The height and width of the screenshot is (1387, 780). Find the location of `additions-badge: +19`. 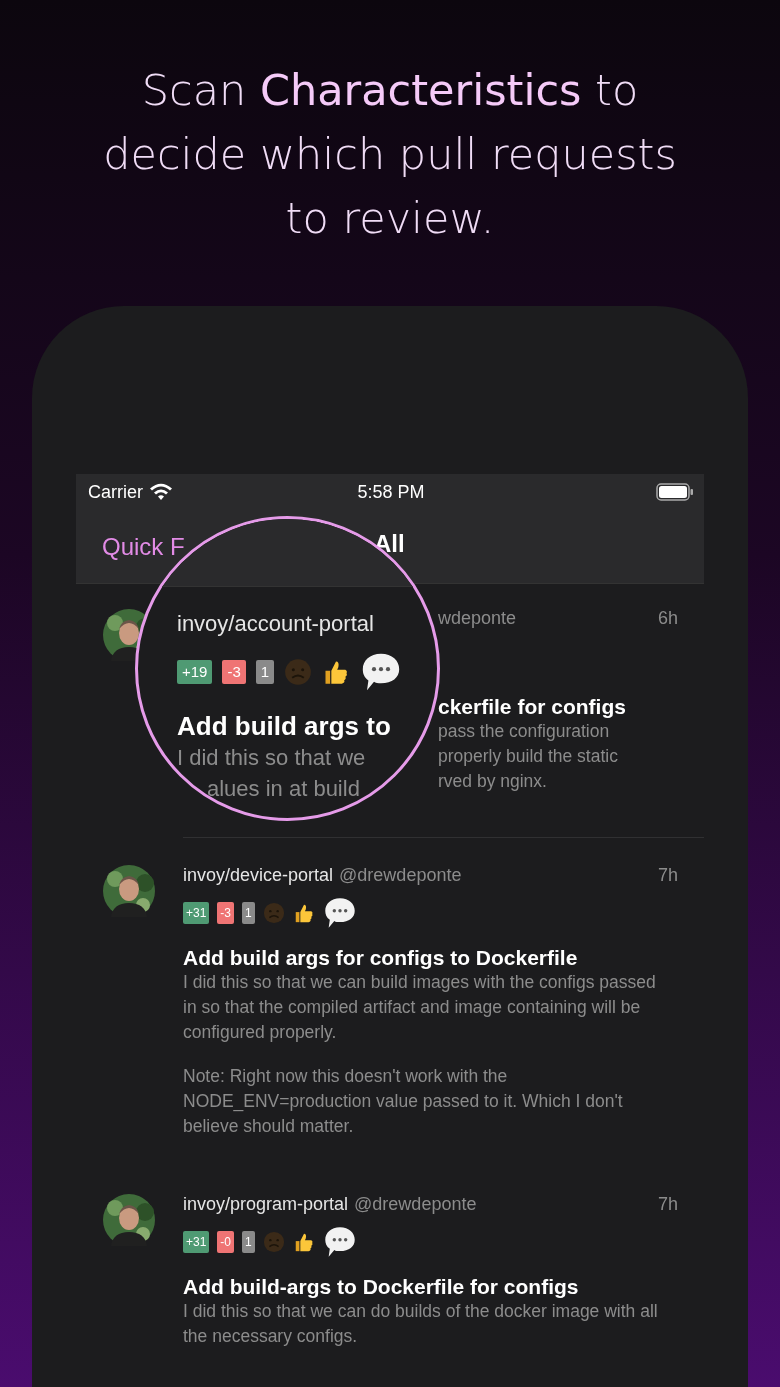

additions-badge: +19 is located at coordinates (195, 672).